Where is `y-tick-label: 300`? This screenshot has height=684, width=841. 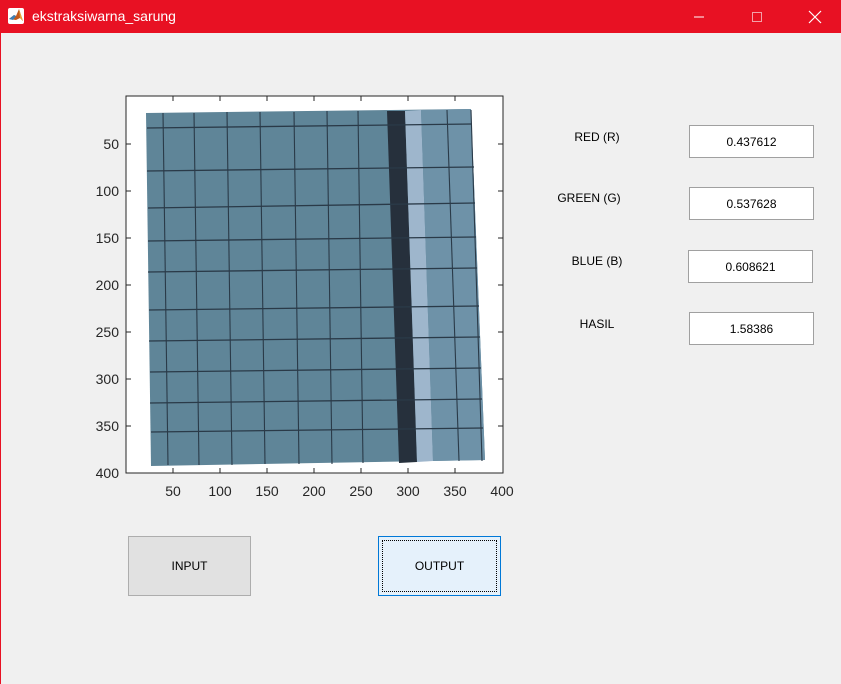
y-tick-label: 300 is located at coordinates (108, 379).